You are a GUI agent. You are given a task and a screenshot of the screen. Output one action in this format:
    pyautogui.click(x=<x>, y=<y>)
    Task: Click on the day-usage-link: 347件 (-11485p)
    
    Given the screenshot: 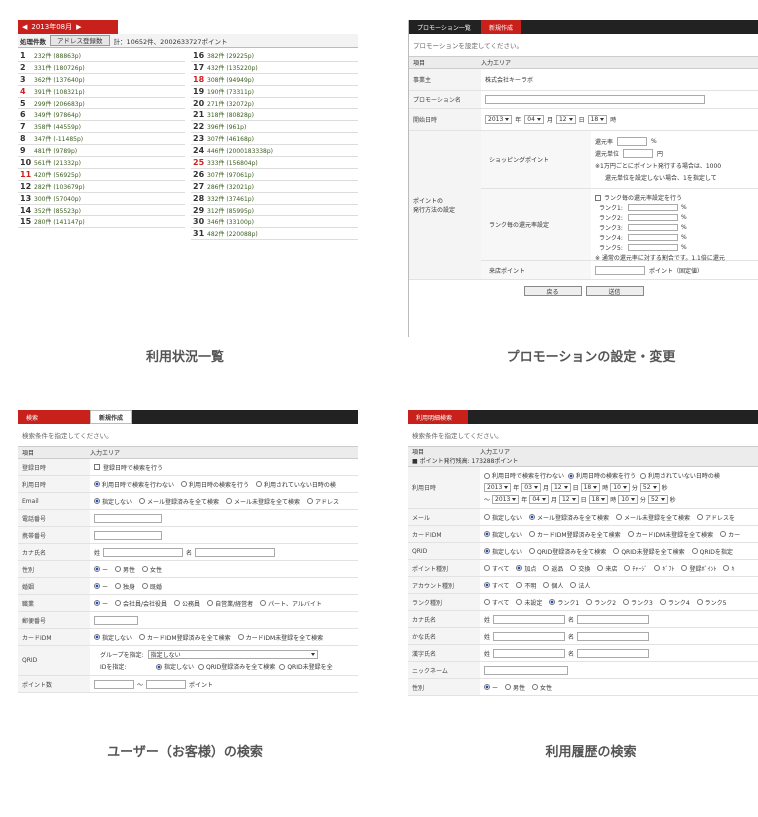 What is the action you would take?
    pyautogui.click(x=58, y=138)
    